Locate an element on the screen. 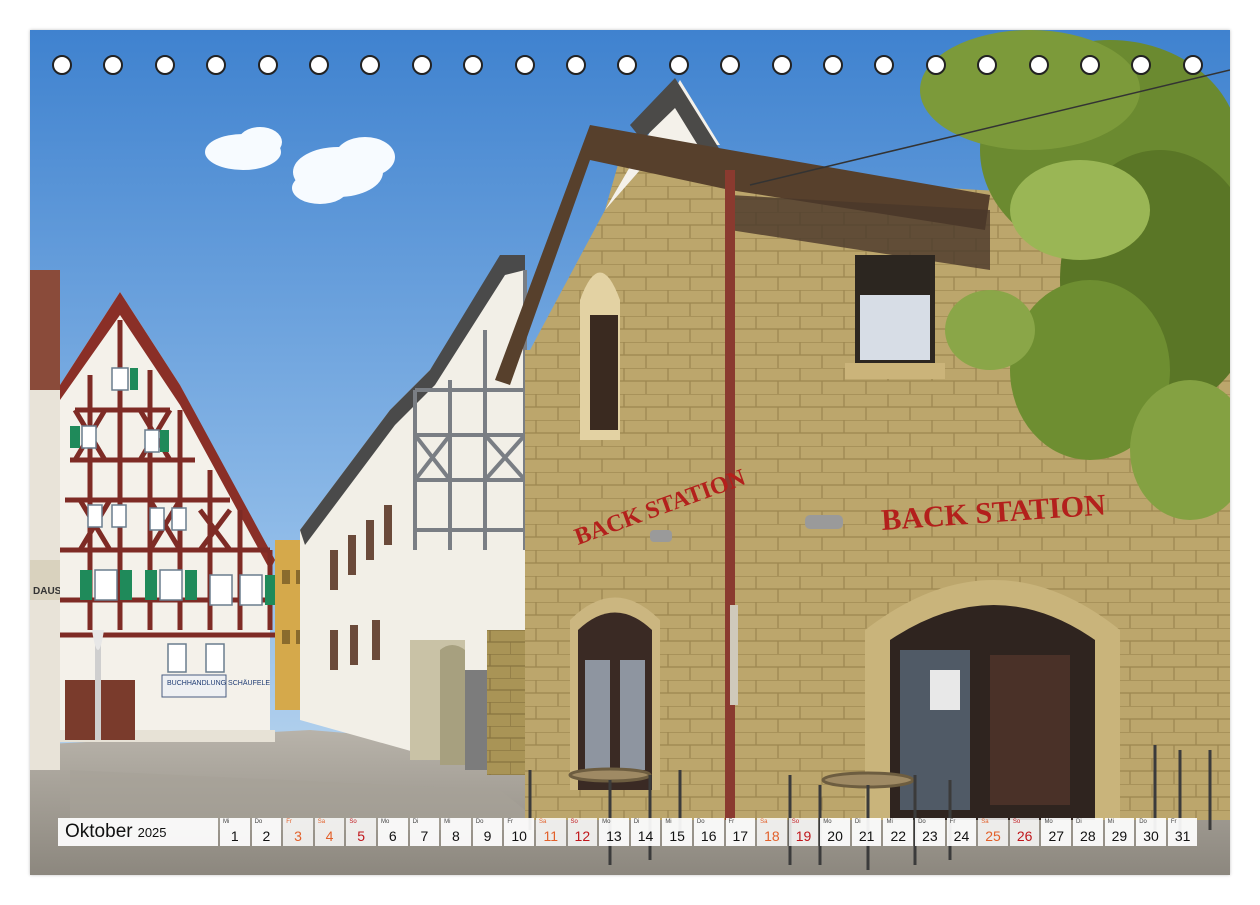  day-number: 15 is located at coordinates (677, 836).